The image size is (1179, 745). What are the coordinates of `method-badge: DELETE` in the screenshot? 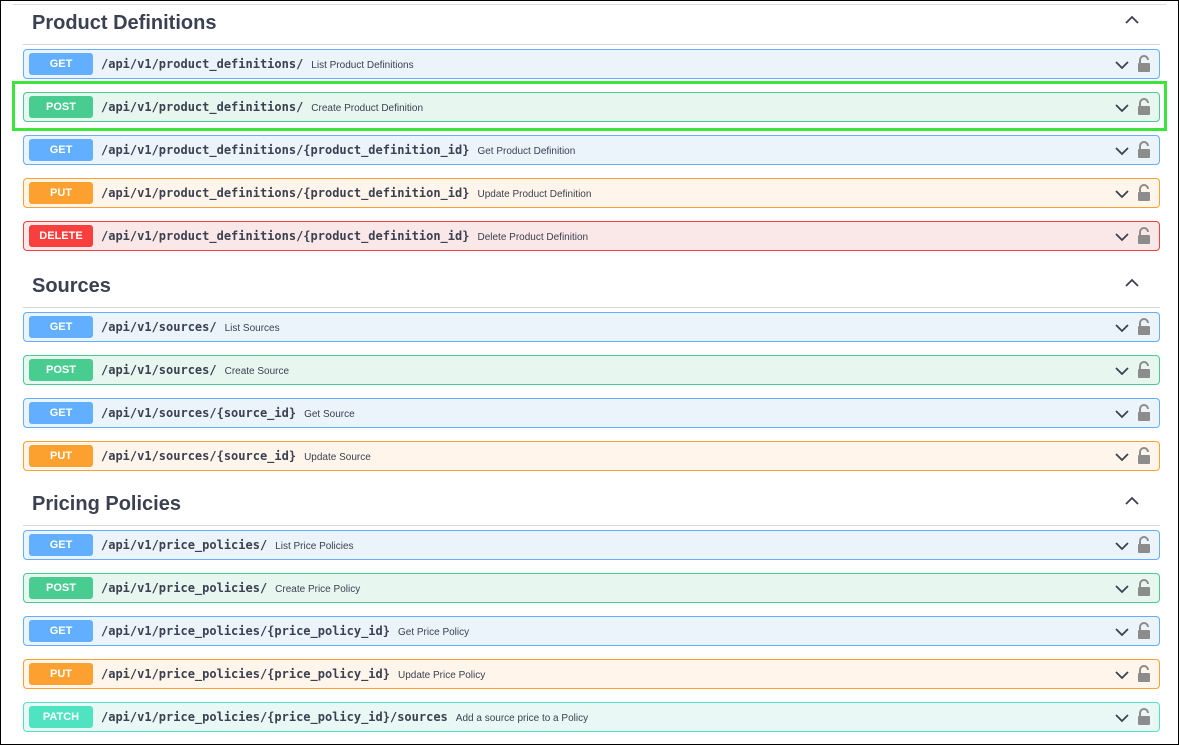 It's located at (61, 236).